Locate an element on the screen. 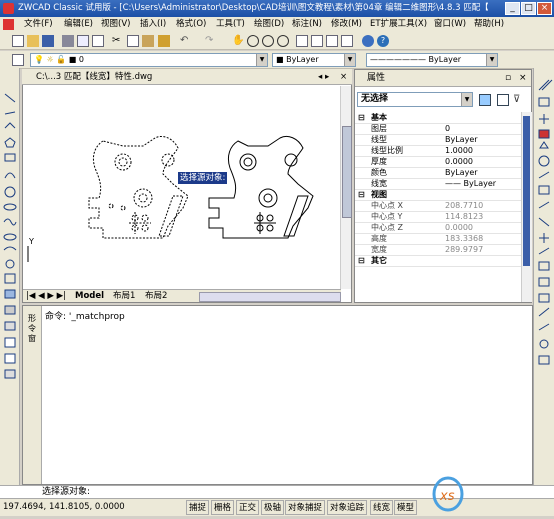 This screenshot has width=554, height=519. model-toggle: 模型 is located at coordinates (406, 507).